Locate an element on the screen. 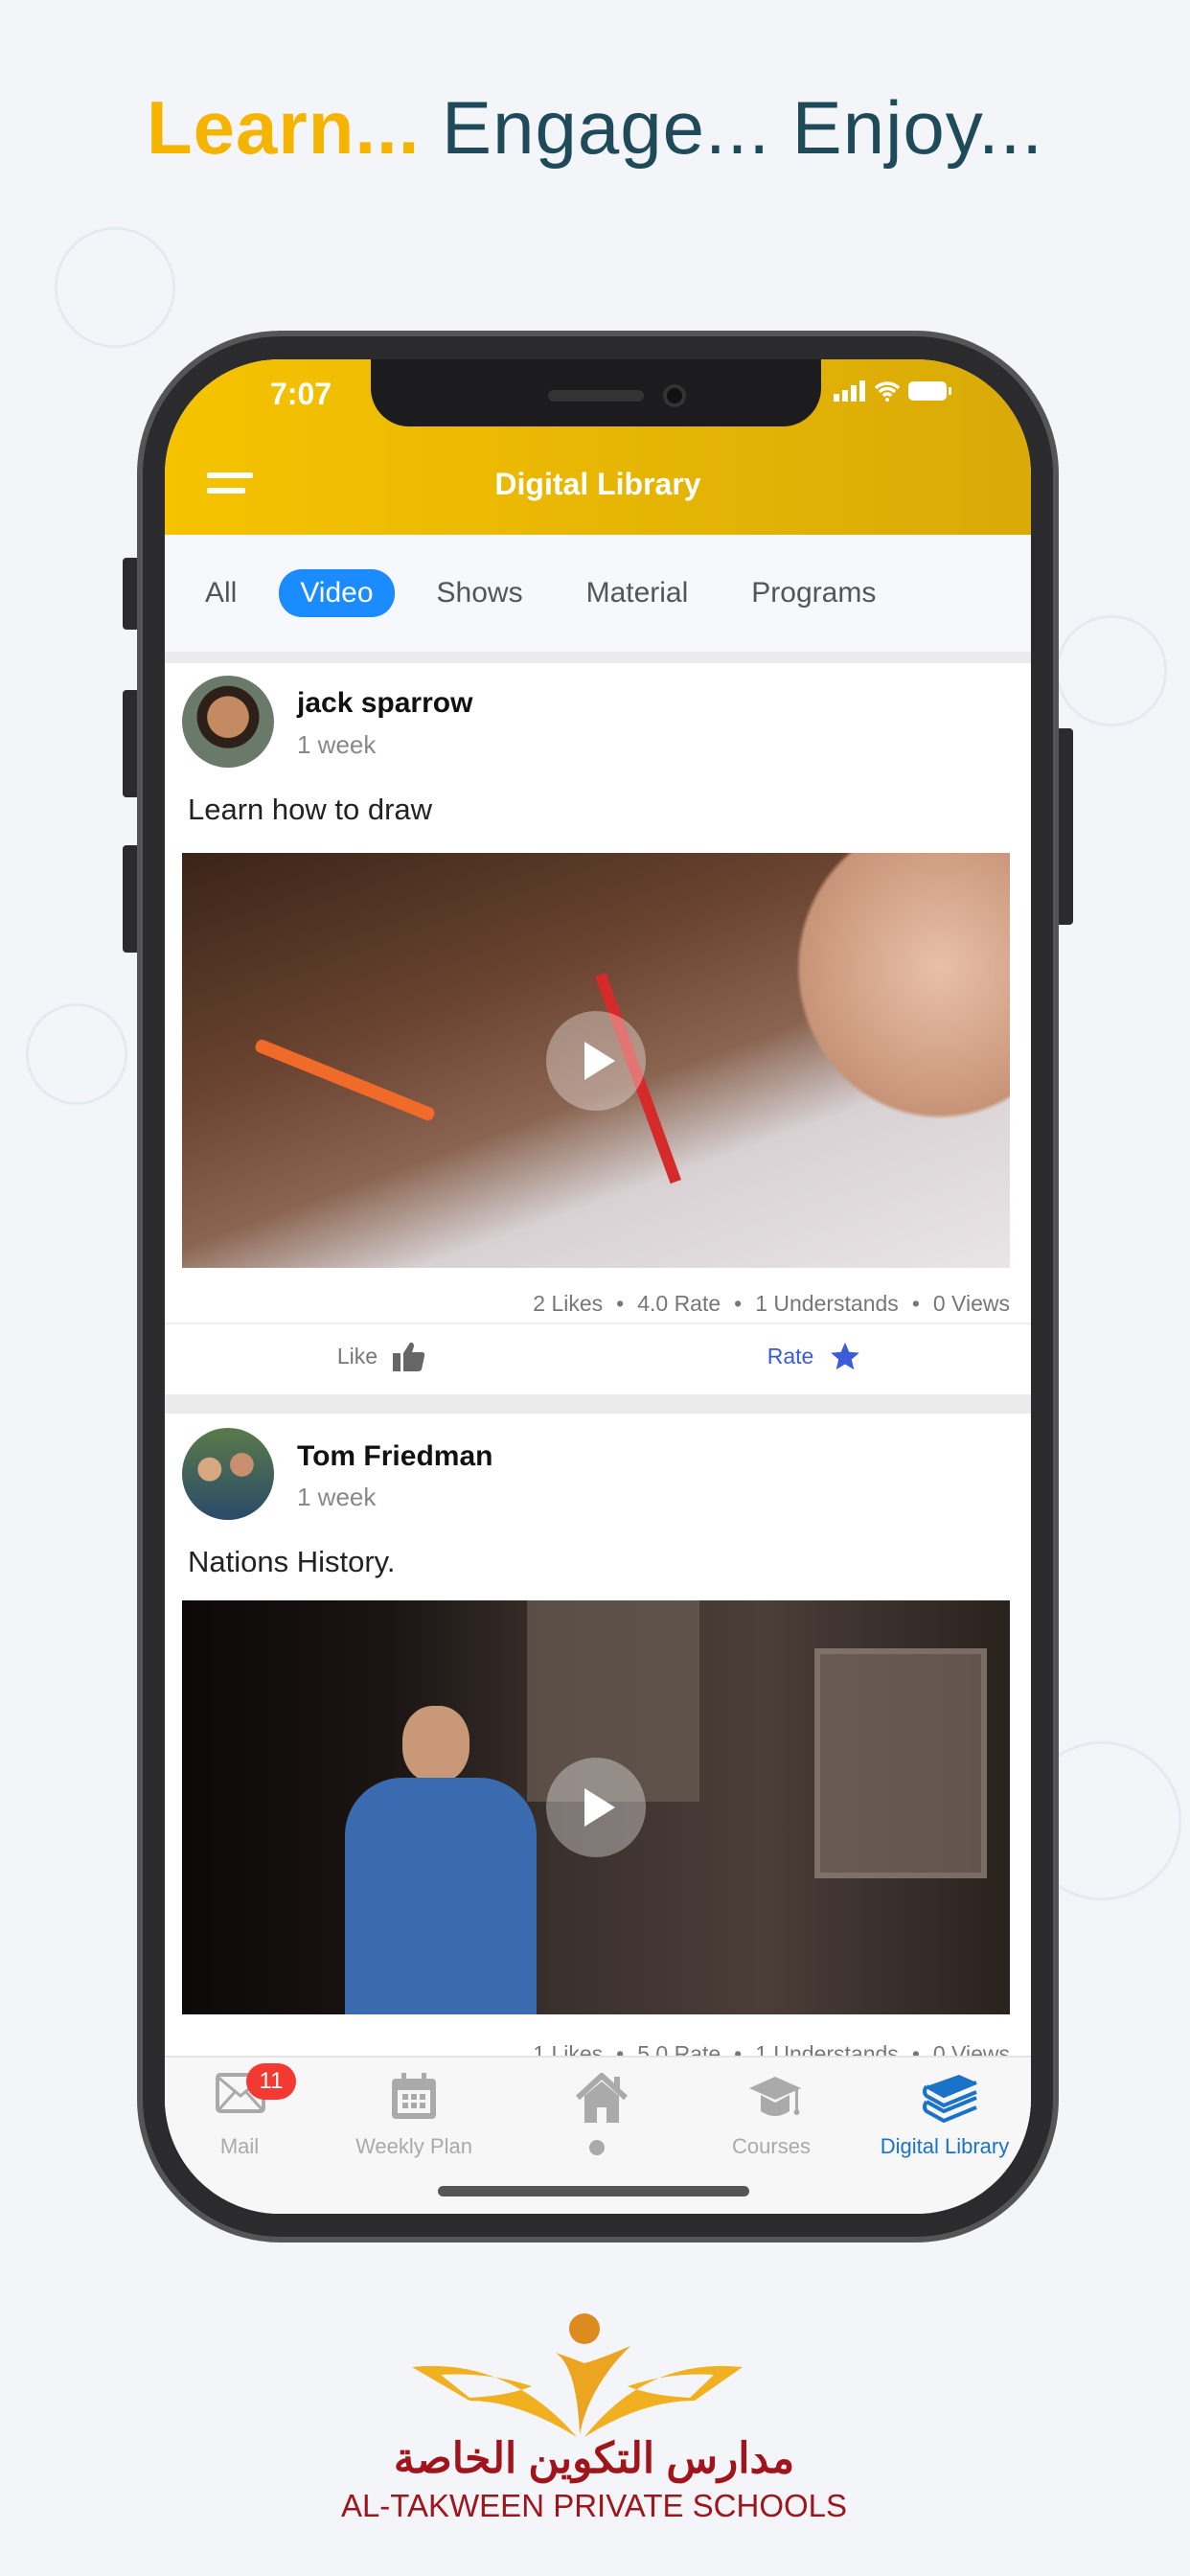  post-title: Nations History. is located at coordinates (292, 1561).